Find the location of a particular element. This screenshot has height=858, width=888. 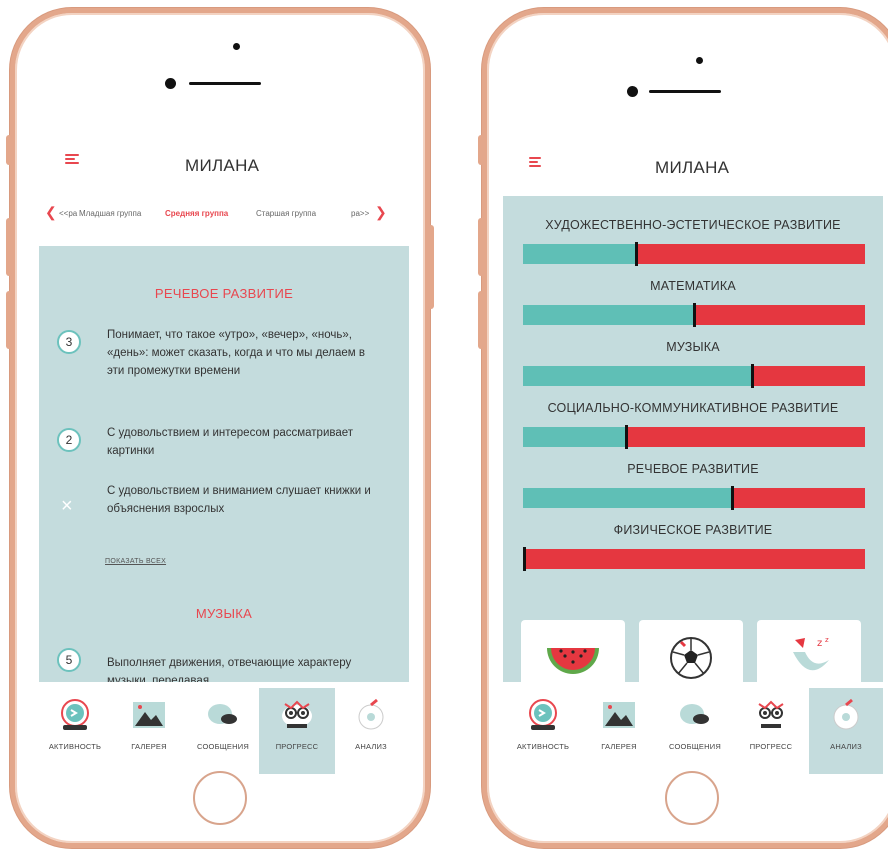

child-name-title: МИЛАНА is located at coordinates (222, 165).